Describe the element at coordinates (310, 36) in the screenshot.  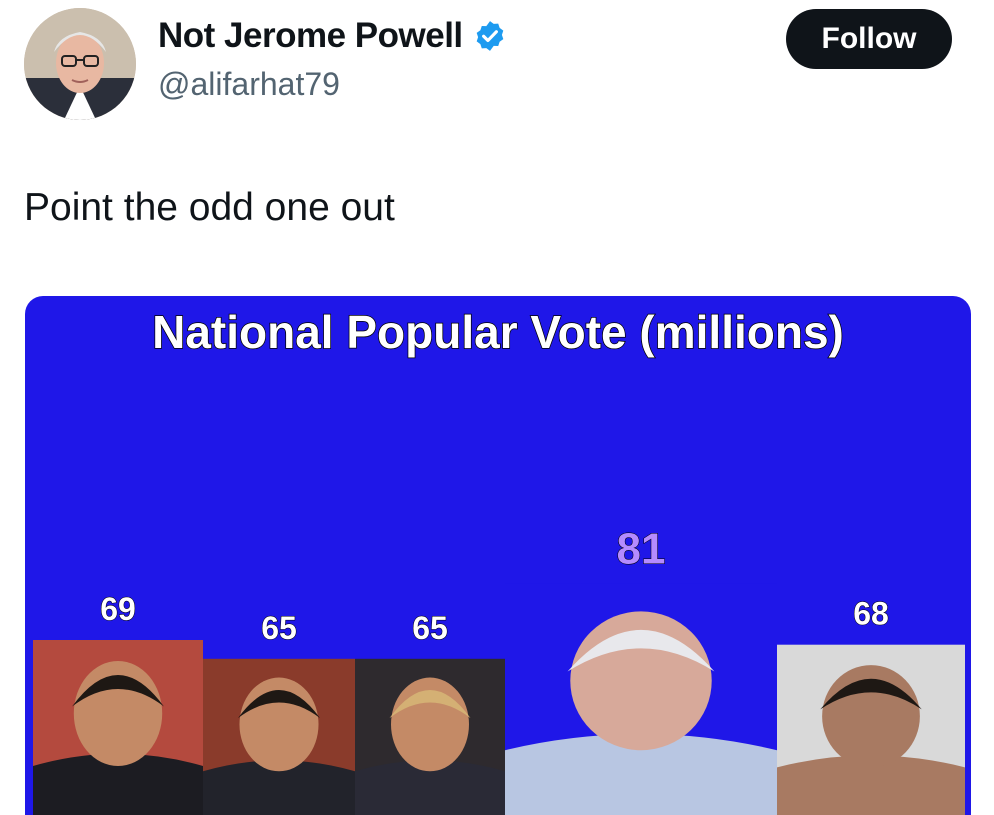
I see `author-name: Not Jerome Powell` at that location.